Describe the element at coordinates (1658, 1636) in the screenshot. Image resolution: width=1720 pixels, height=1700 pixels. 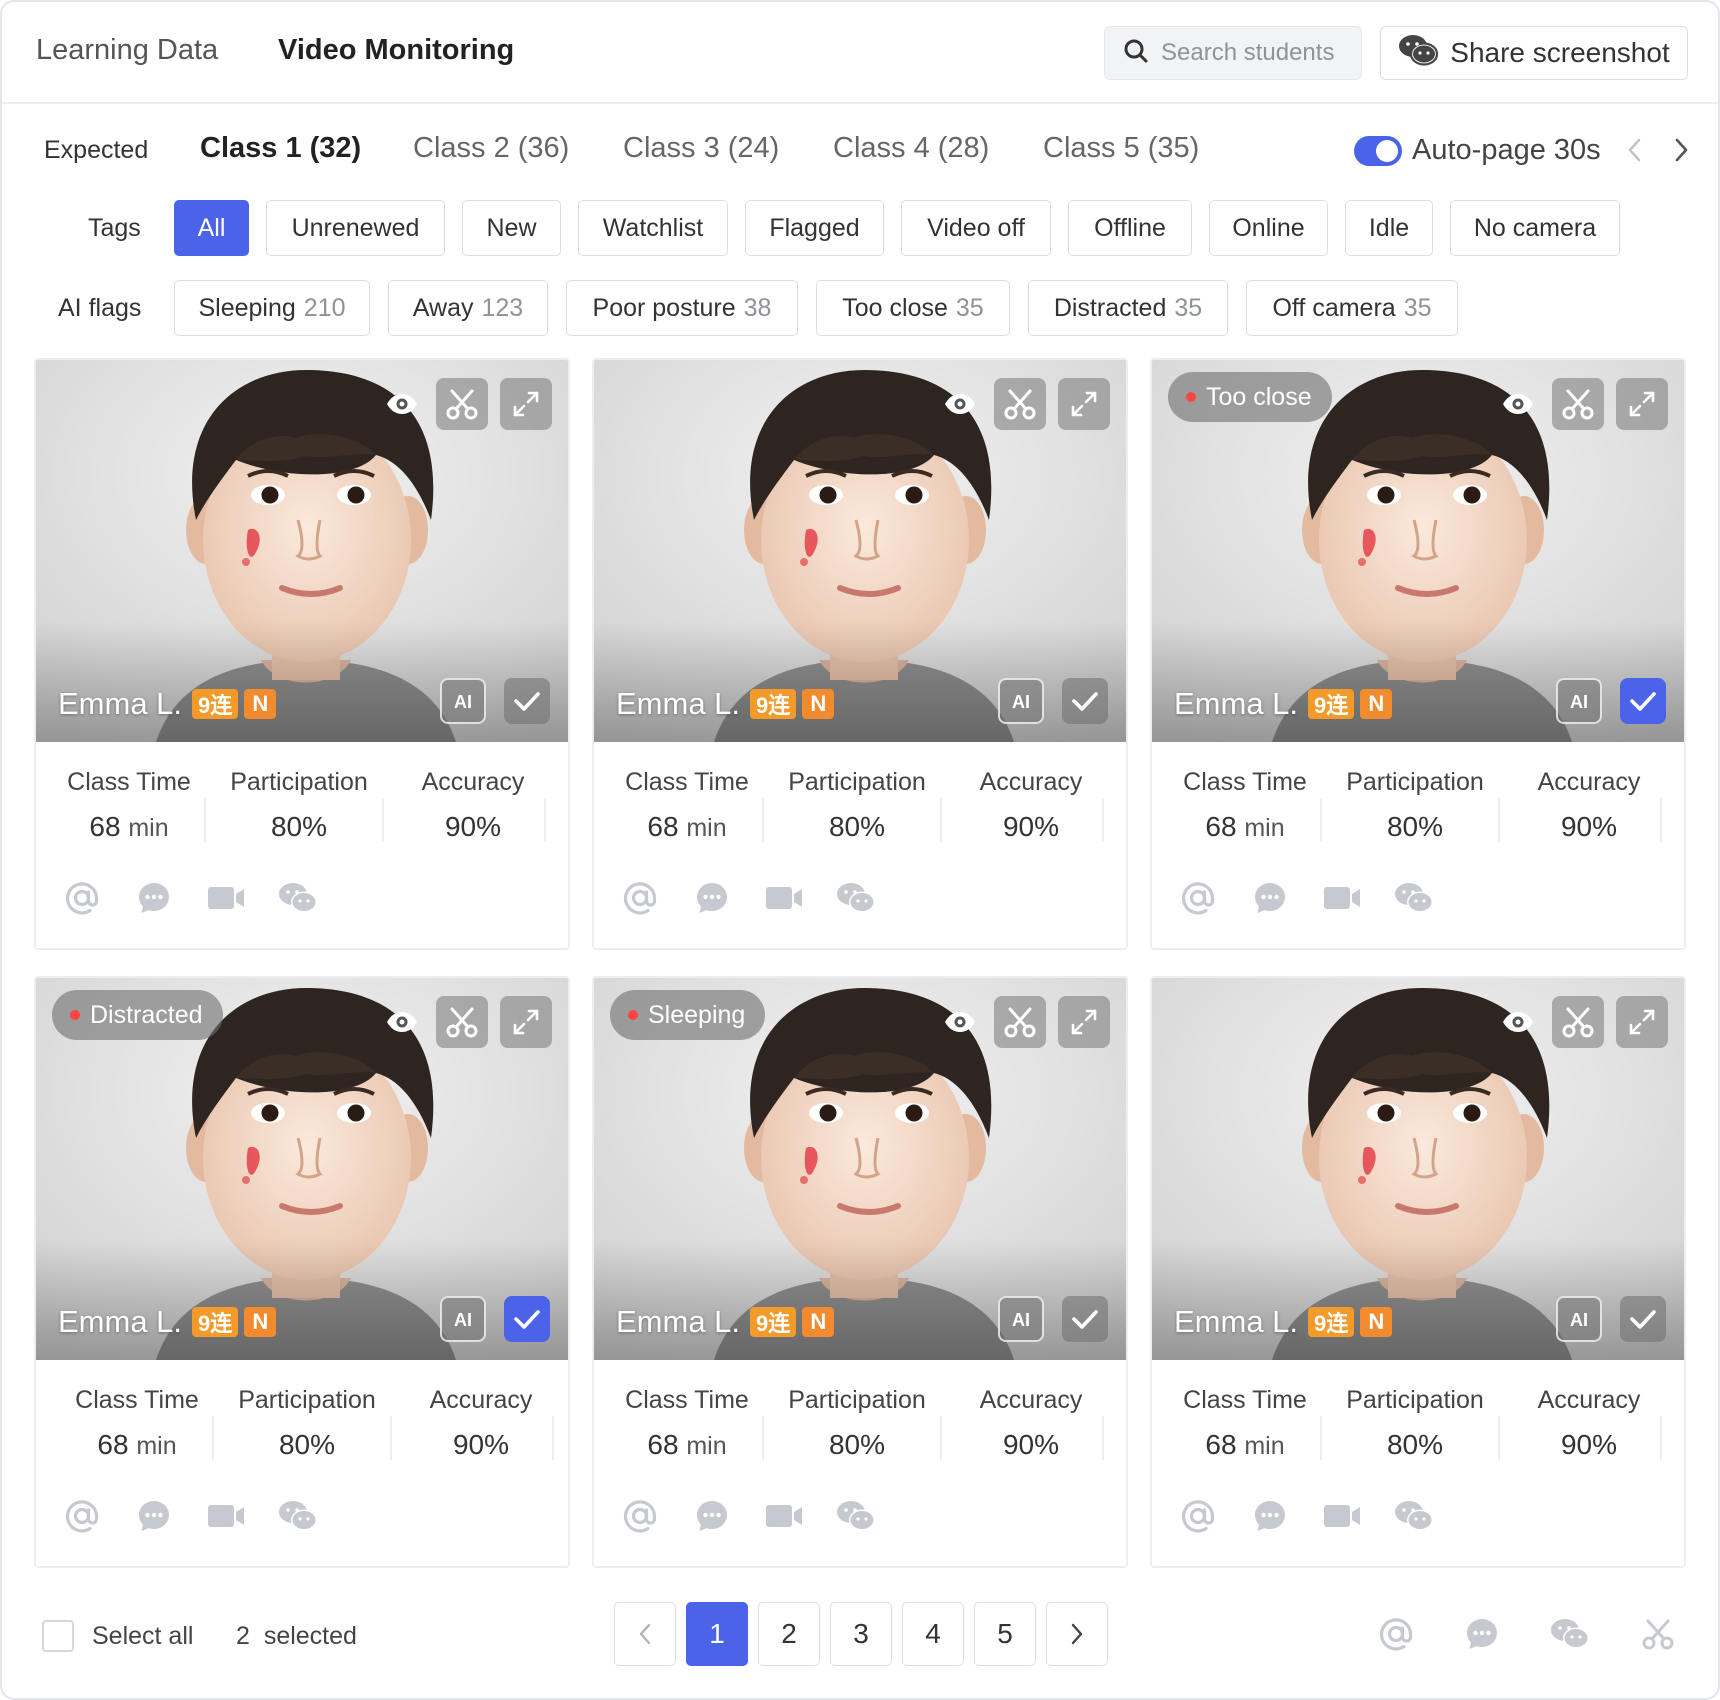
I see `bulk-screenshot-button` at that location.